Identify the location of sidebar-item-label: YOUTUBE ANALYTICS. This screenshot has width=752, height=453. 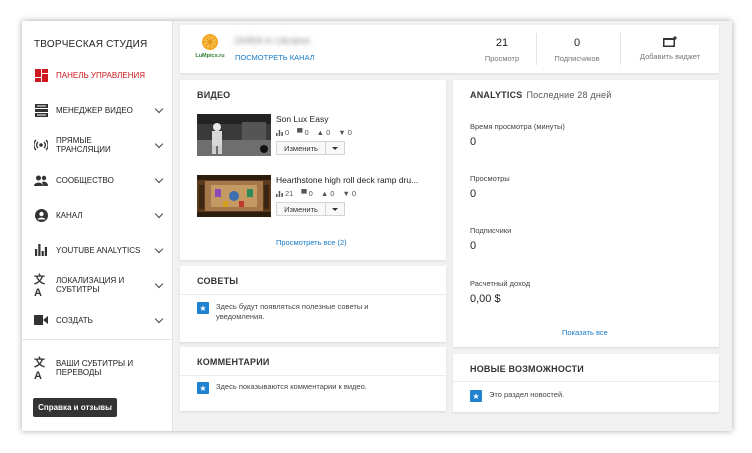
(98, 250).